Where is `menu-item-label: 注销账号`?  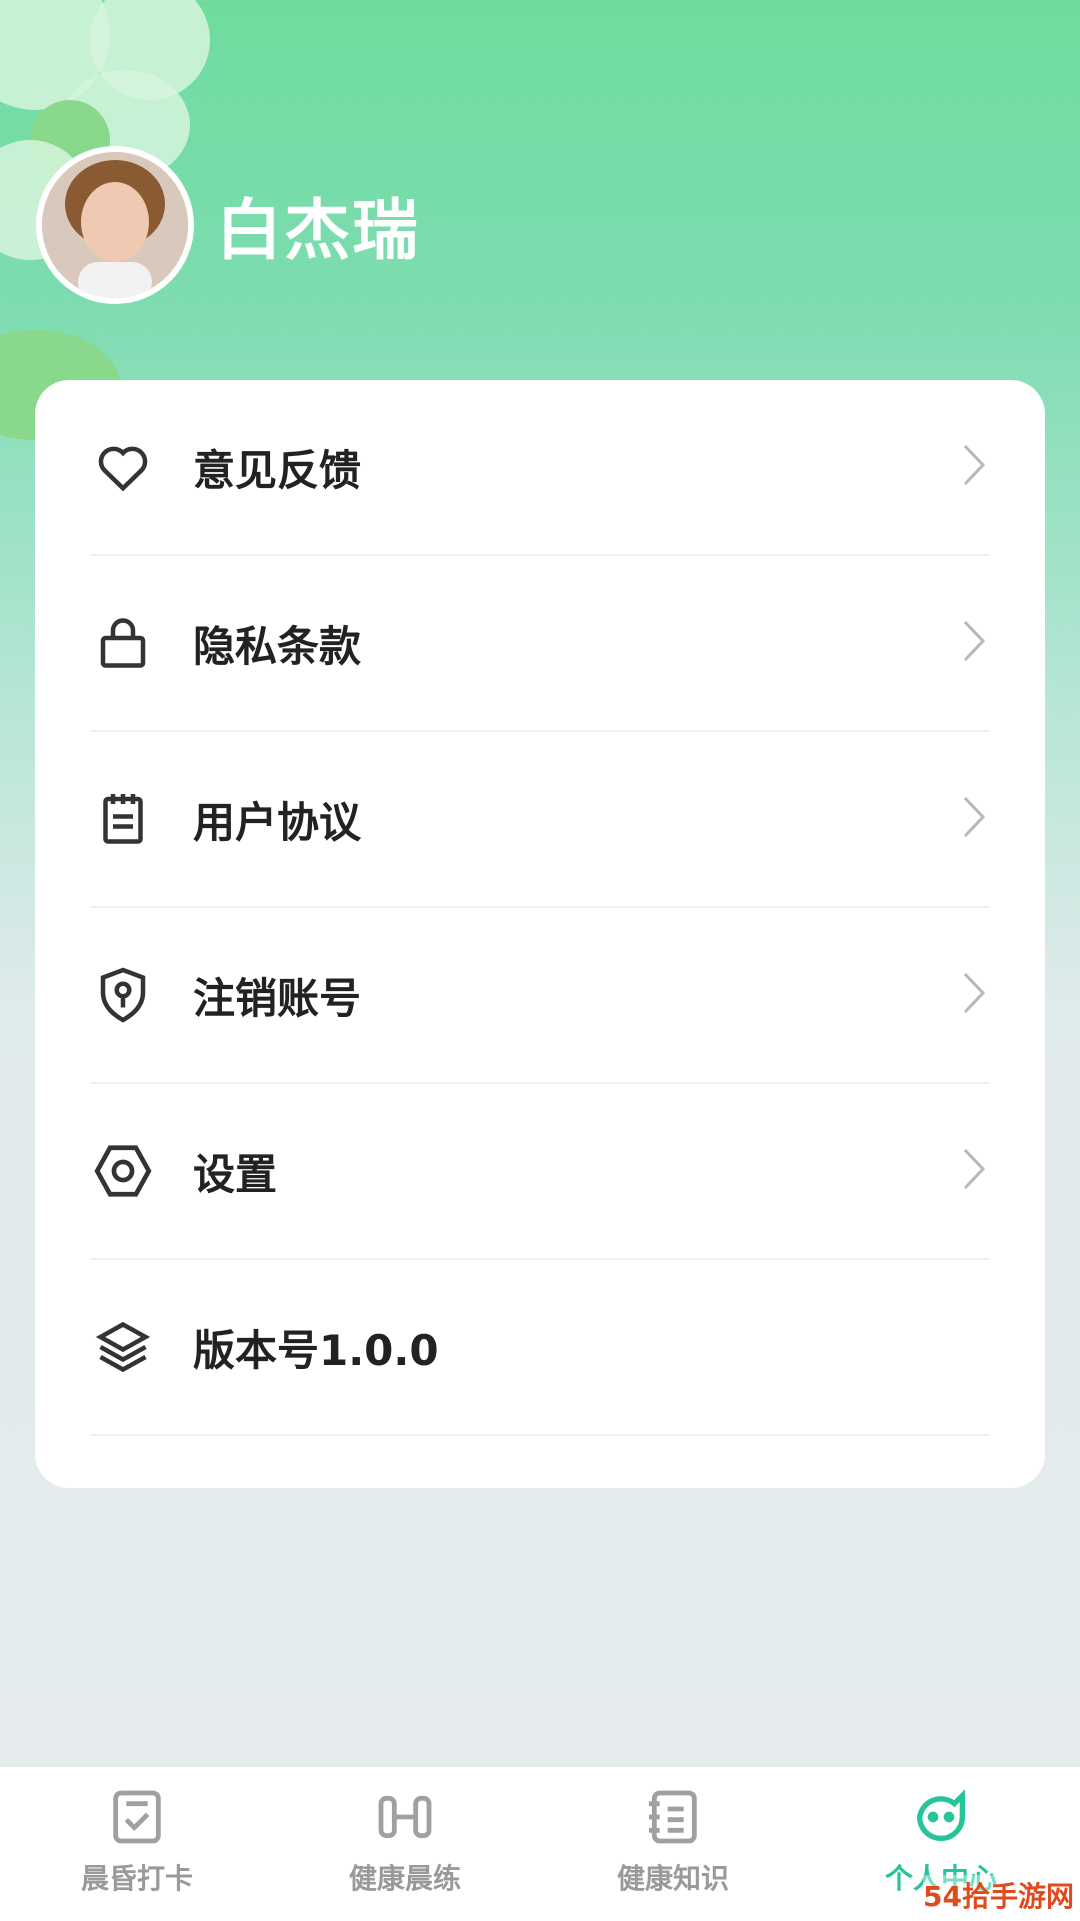
menu-item-label: 注销账号 is located at coordinates (277, 998).